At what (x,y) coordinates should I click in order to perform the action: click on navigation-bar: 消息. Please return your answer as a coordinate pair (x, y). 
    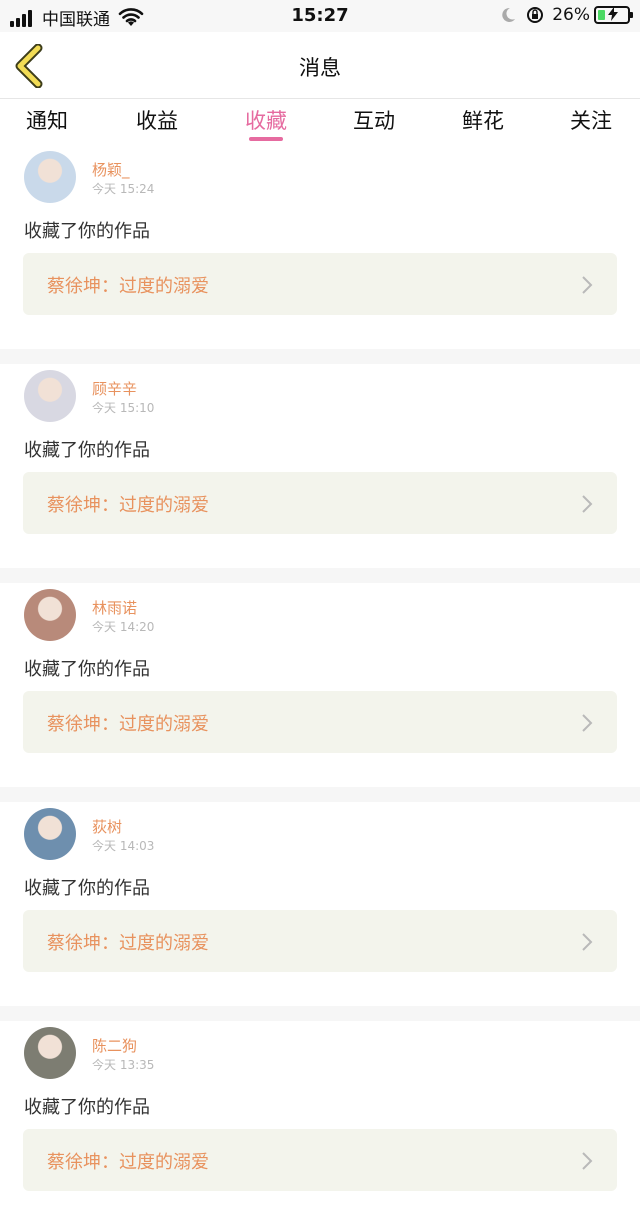
    Looking at the image, I should click on (320, 65).